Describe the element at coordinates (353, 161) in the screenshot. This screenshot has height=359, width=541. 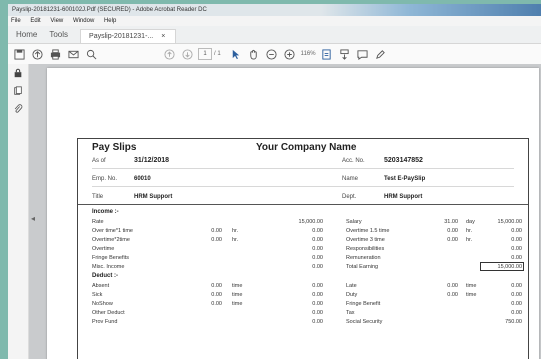
I see `acc-no-label: Acc. No.` at that location.